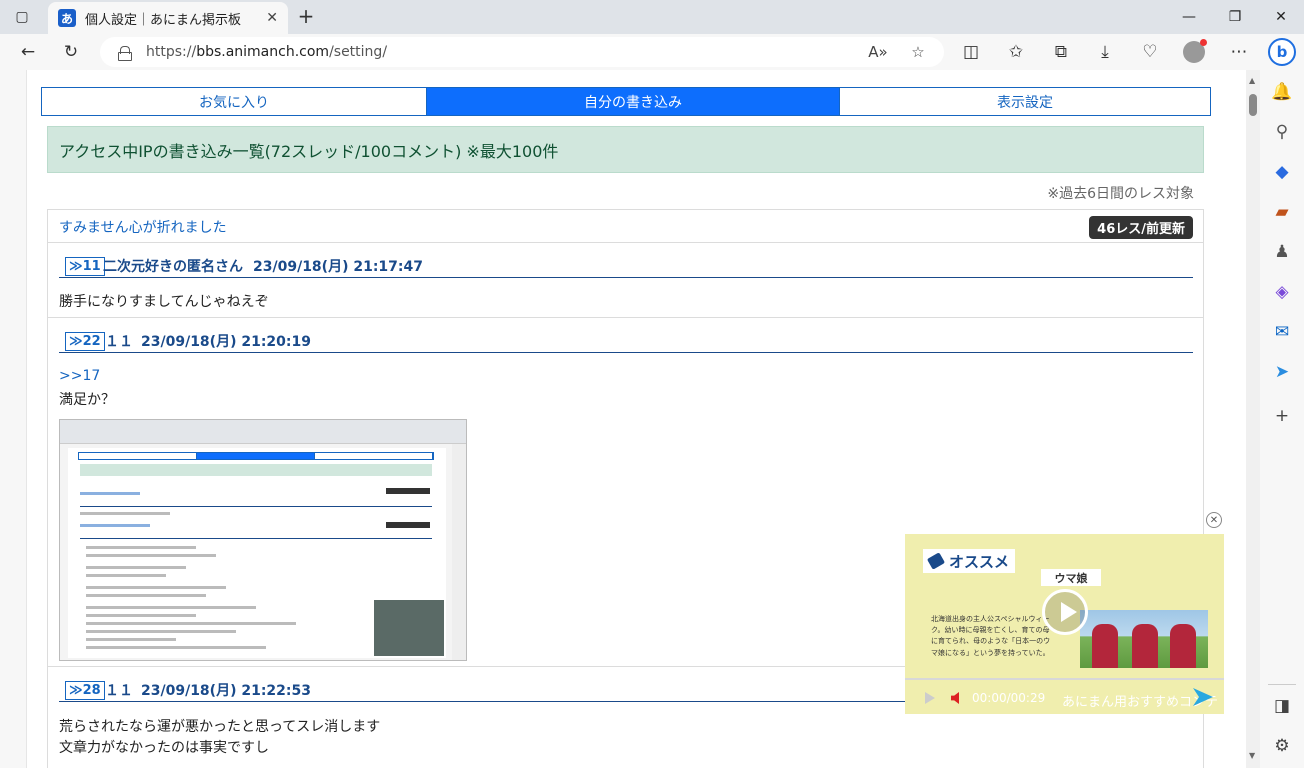  What do you see at coordinates (955, 698) in the screenshot?
I see `volume-icon` at bounding box center [955, 698].